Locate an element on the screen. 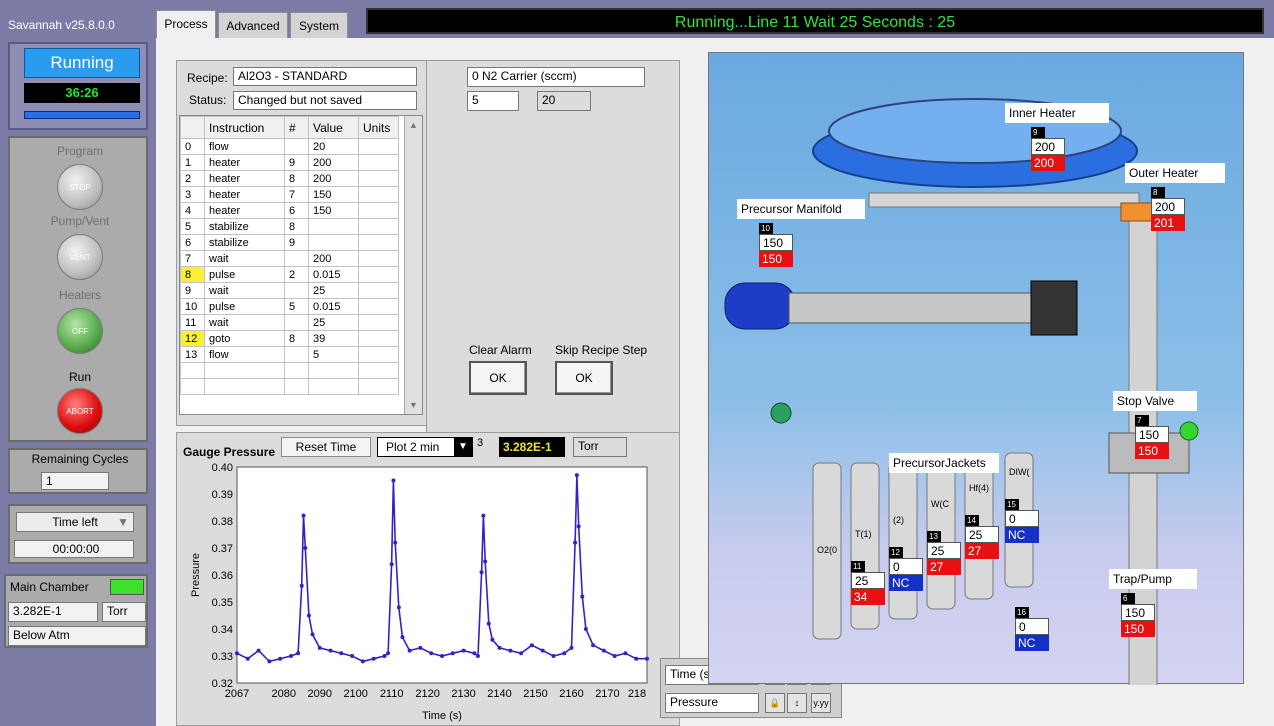 Image resolution: width=1274 pixels, height=726 pixels. recipe-empty-row is located at coordinates (289, 370).